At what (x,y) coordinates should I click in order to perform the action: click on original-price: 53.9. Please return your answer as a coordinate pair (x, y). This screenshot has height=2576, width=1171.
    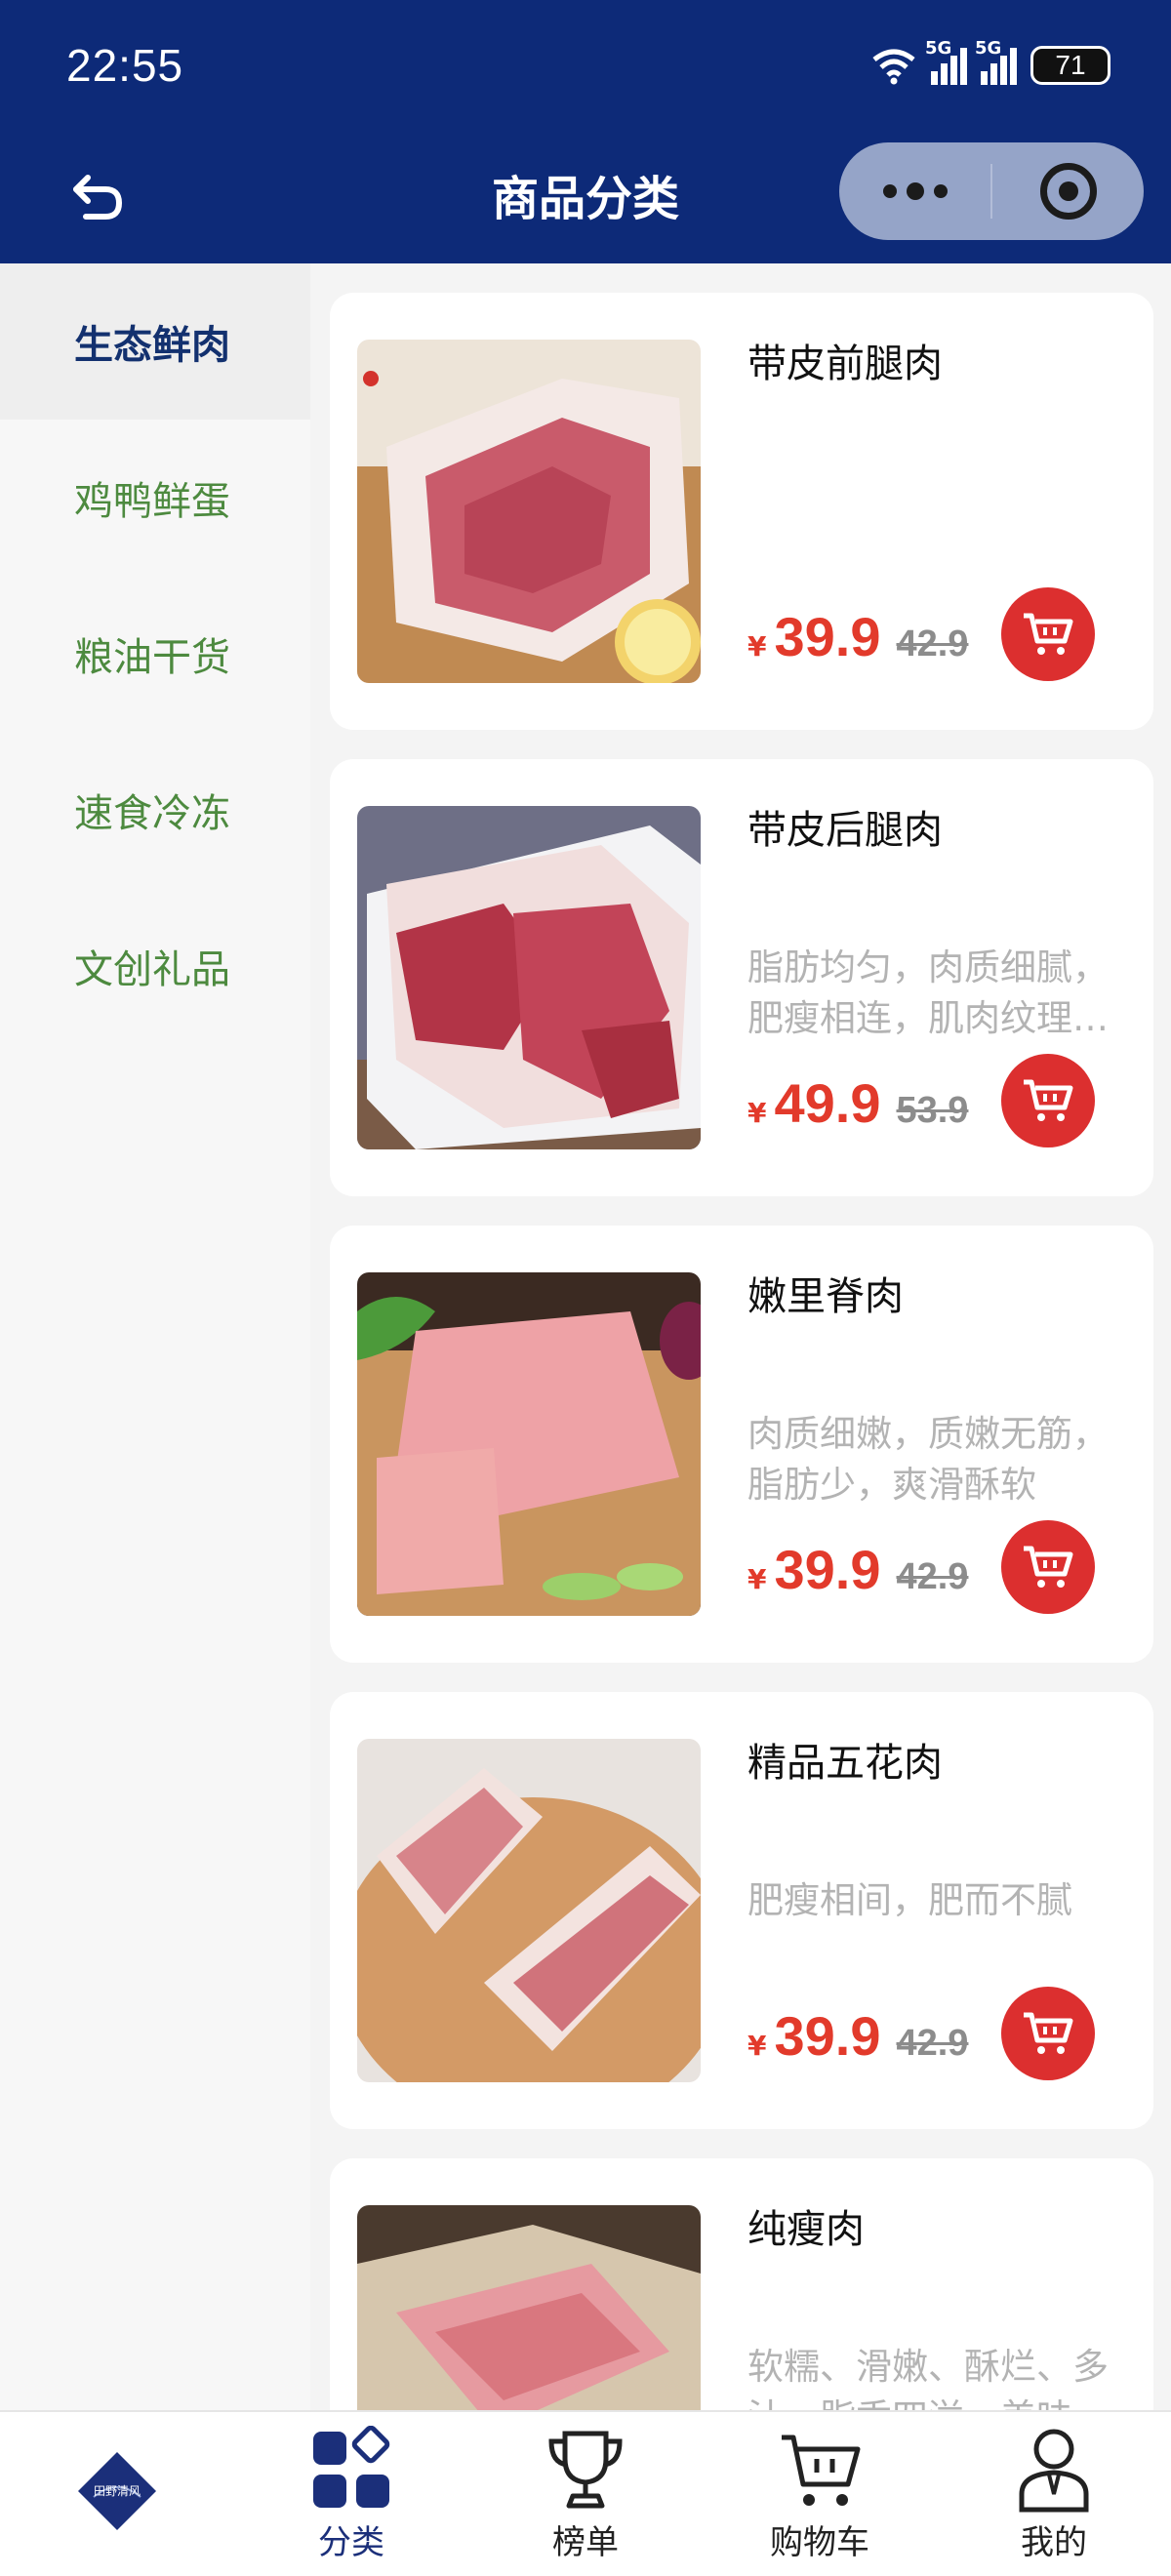
    Looking at the image, I should click on (932, 1110).